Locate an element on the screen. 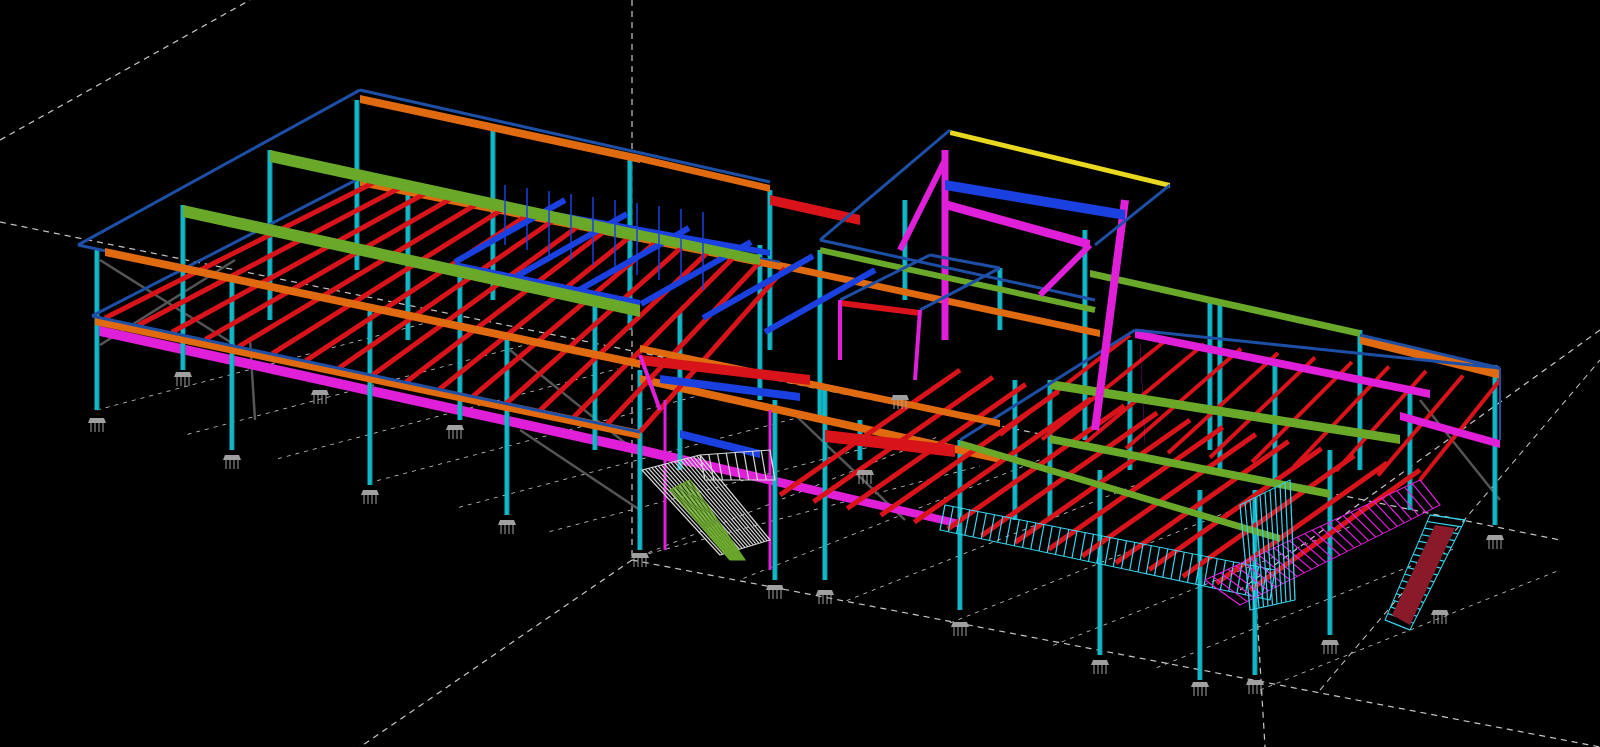  stair-right is located at coordinates (1322, 542).